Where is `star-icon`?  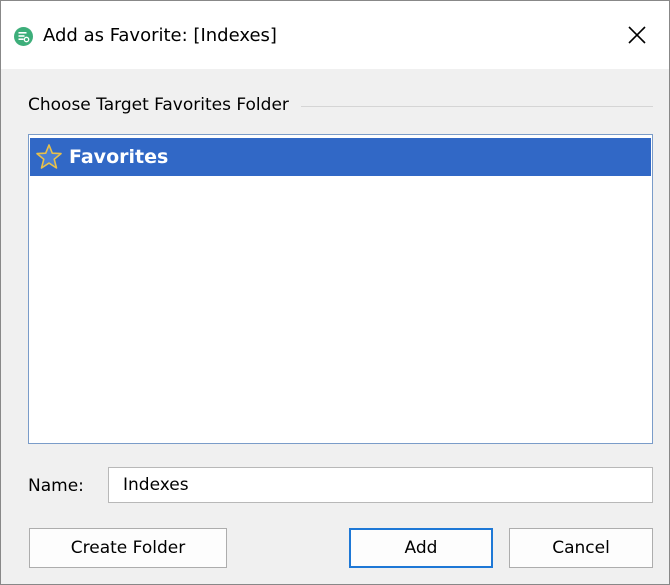
star-icon is located at coordinates (49, 156).